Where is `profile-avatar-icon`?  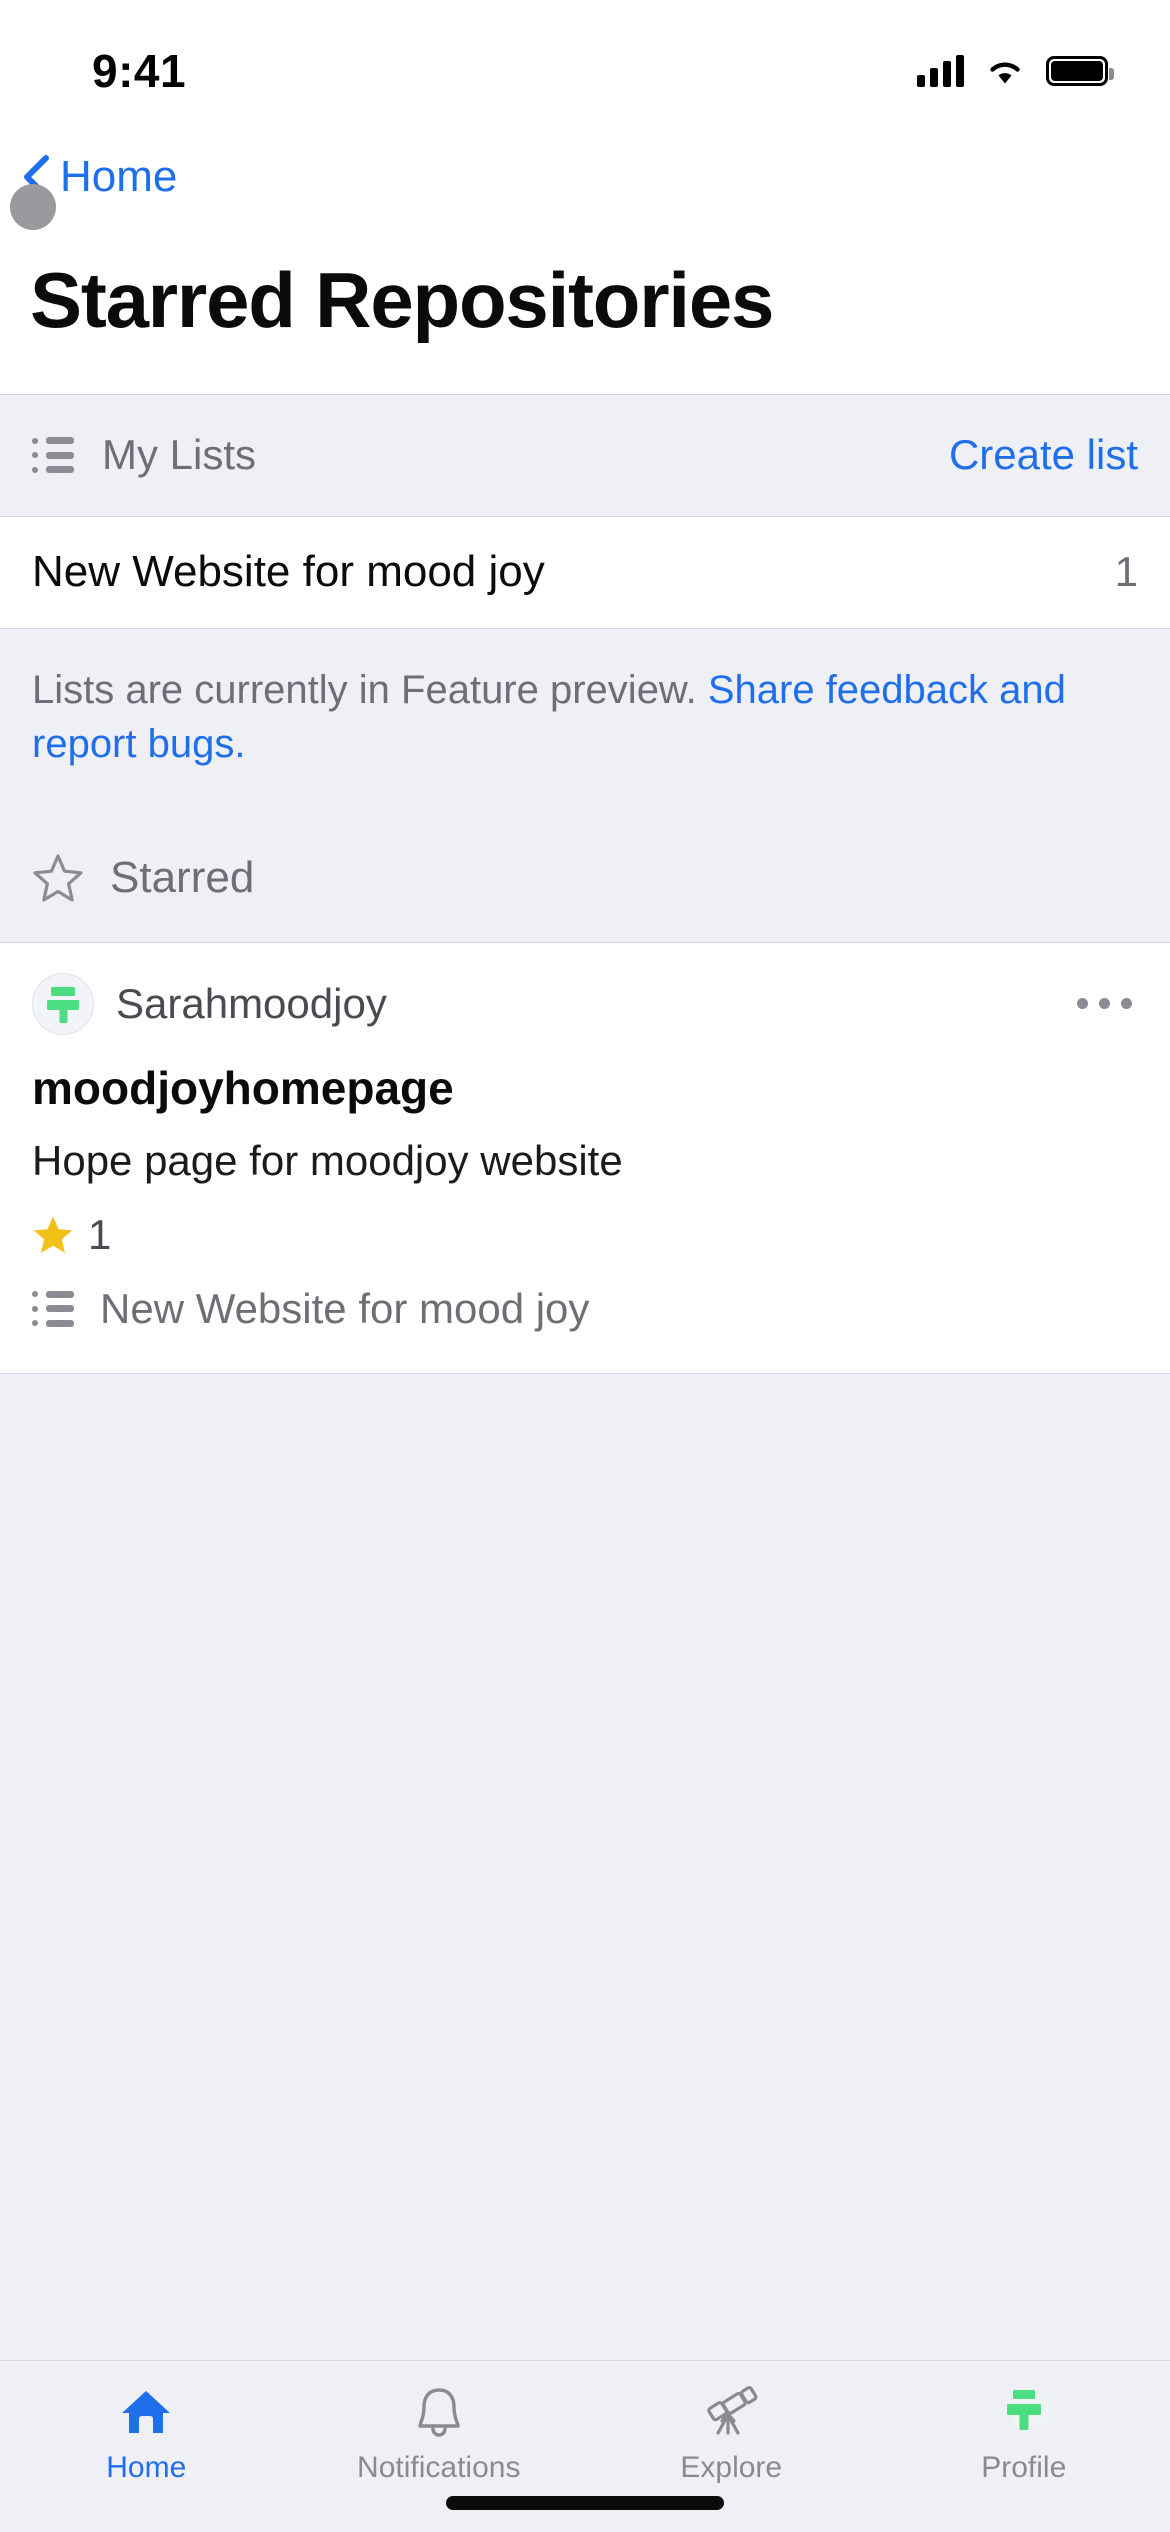
profile-avatar-icon is located at coordinates (1024, 2412).